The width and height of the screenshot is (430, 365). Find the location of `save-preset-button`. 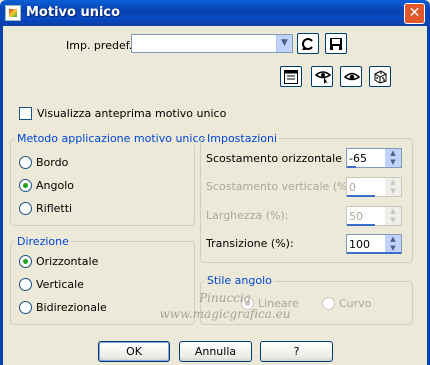

save-preset-button is located at coordinates (336, 43).